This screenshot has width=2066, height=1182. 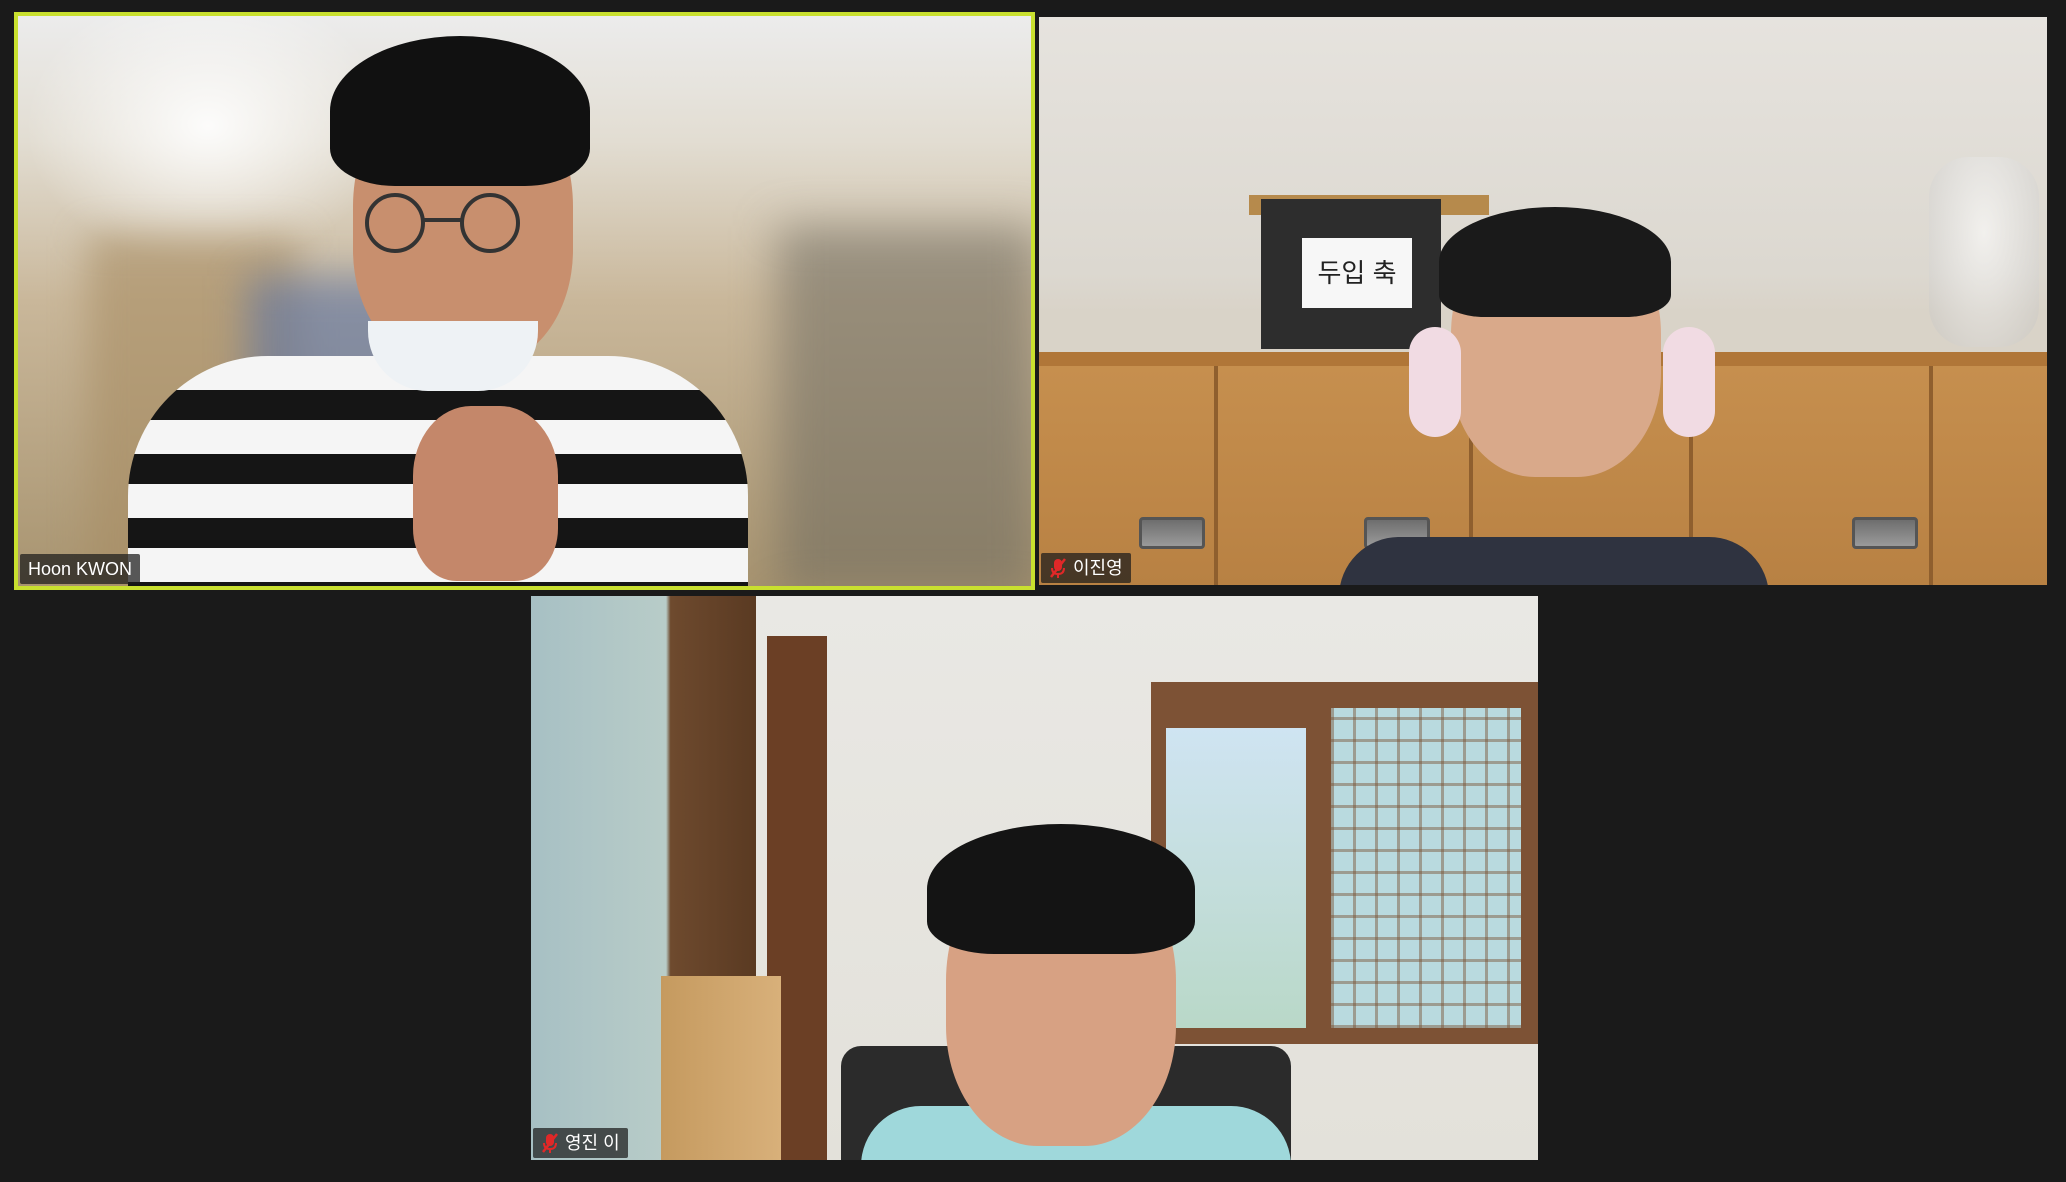 I want to click on participant-name-tag: 영진 이, so click(x=580, y=1143).